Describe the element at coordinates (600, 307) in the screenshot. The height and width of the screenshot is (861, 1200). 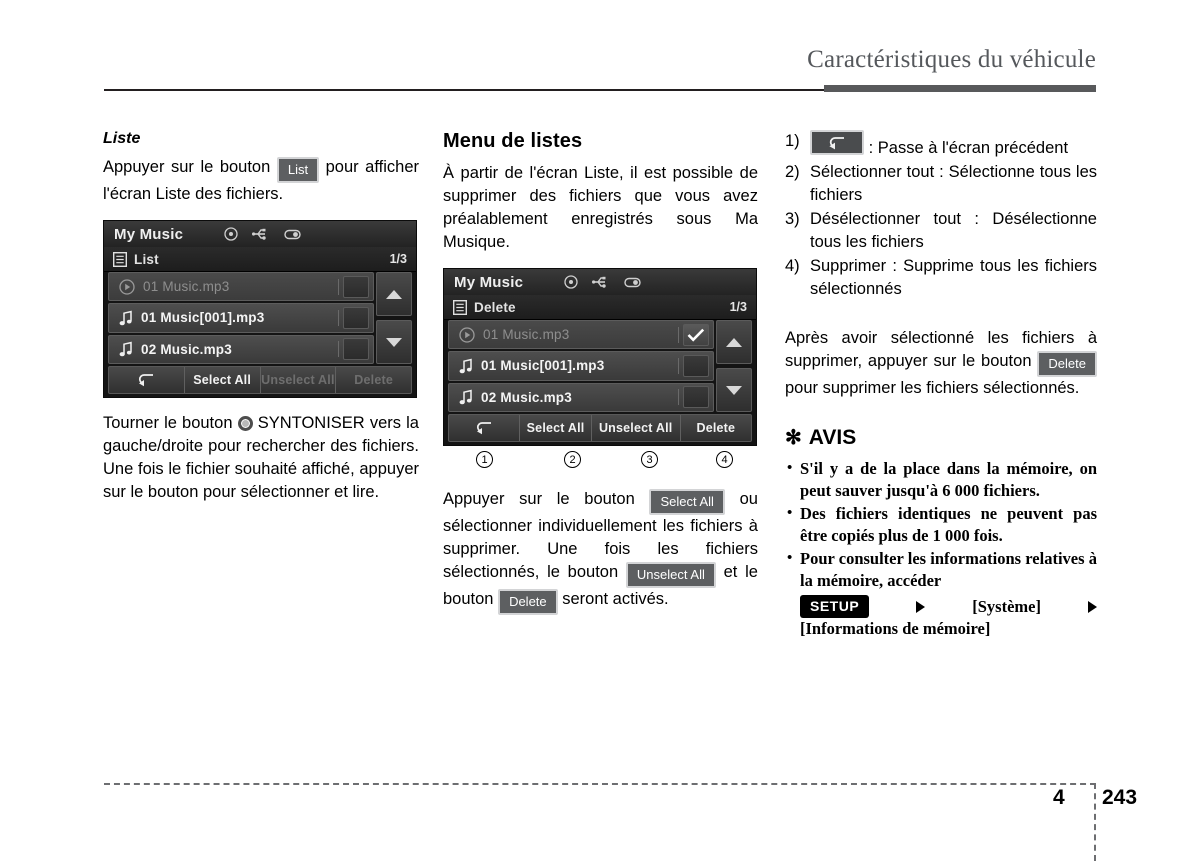
I see `hu-delete-submenu-bar: Delete 1/3` at that location.